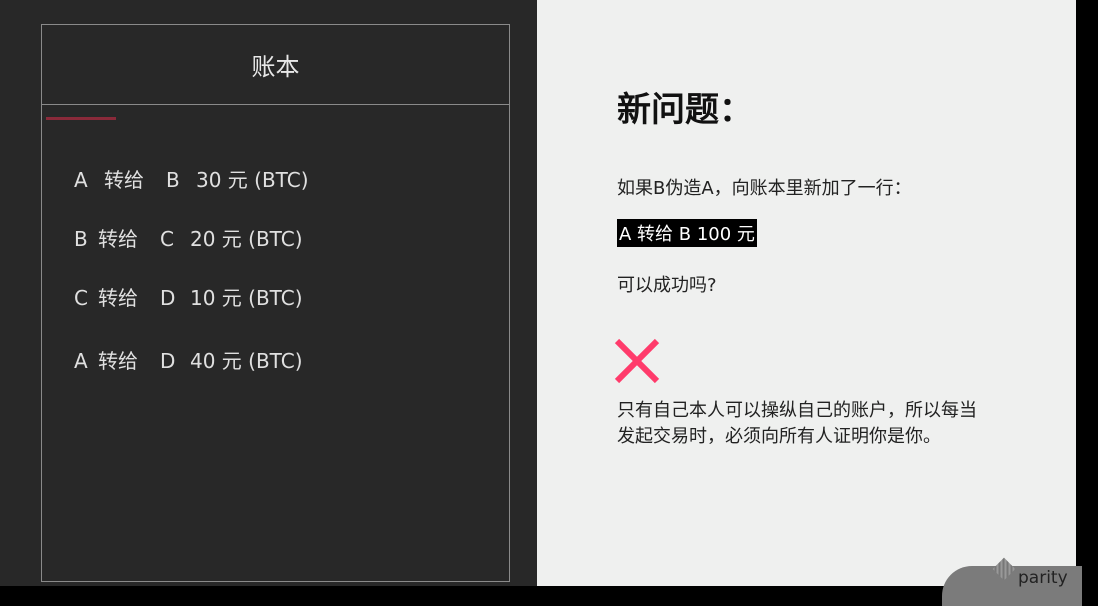  Describe the element at coordinates (275, 65) in the screenshot. I see `ledger-title: 账本` at that location.